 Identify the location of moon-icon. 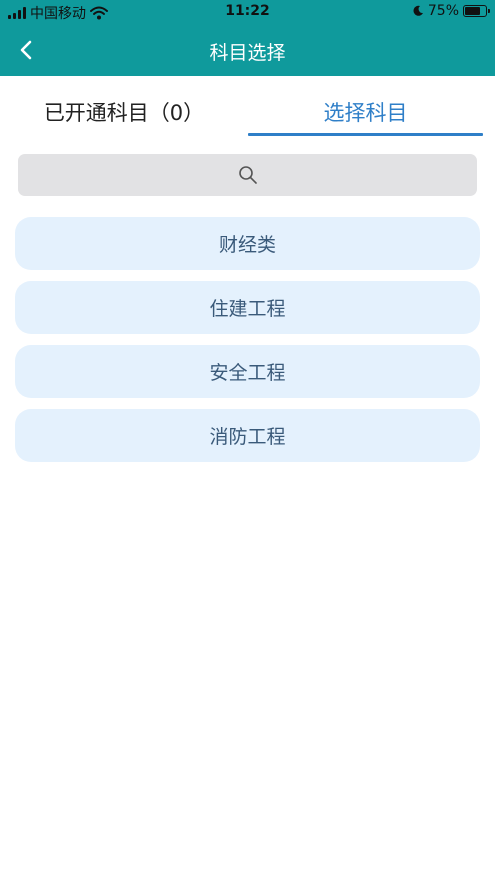
(418, 10).